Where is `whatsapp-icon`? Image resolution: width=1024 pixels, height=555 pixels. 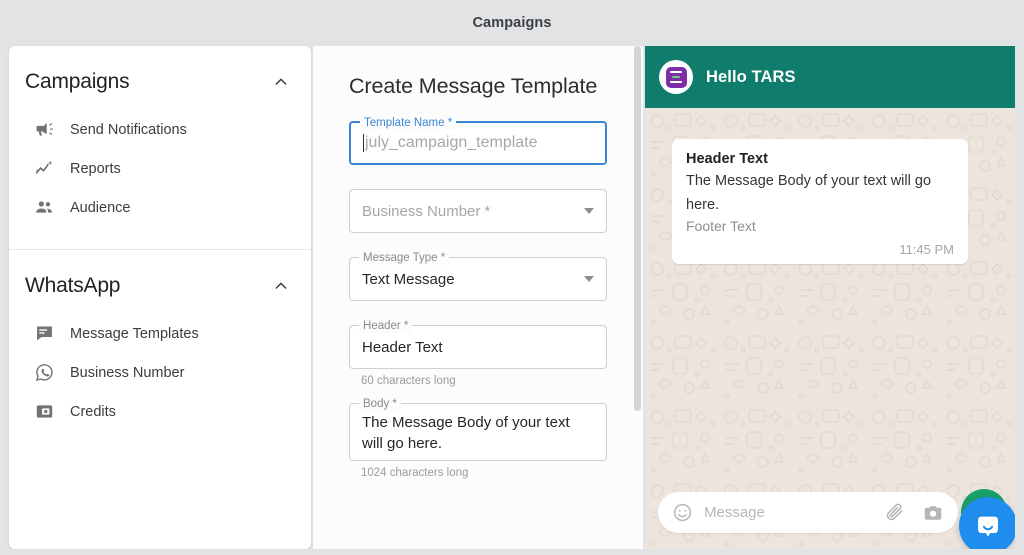
whatsapp-icon is located at coordinates (43, 372).